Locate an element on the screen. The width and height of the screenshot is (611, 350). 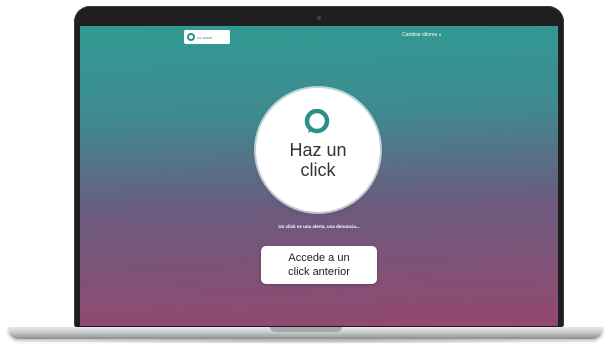
previous-click-label-line2: click anterior is located at coordinates (319, 272).